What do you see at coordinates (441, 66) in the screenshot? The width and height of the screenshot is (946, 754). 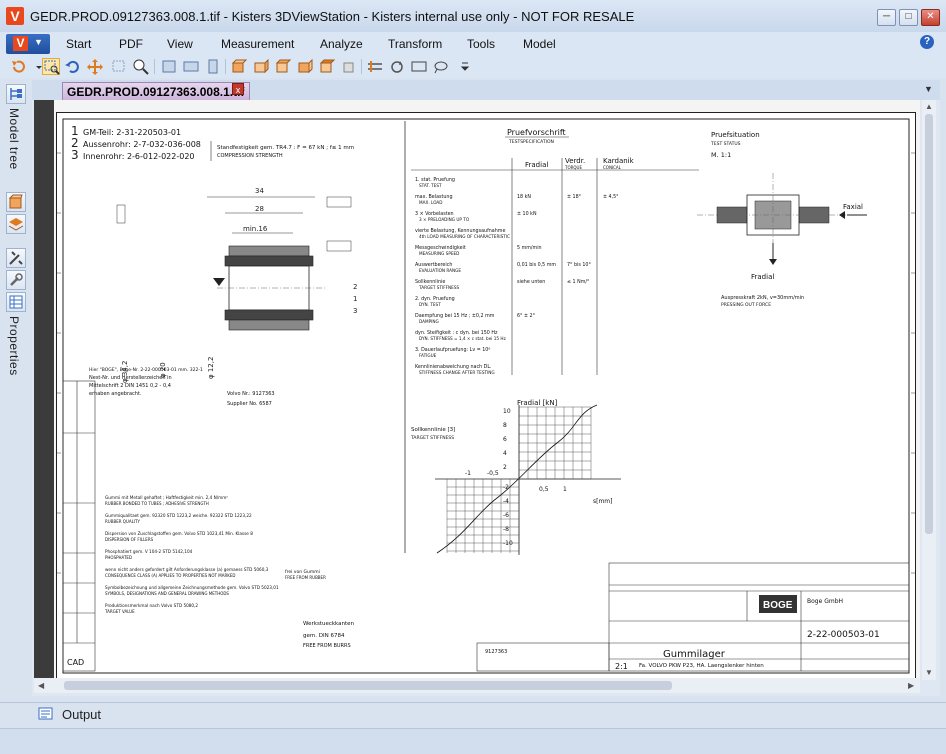 I see `lasso-icon` at bounding box center [441, 66].